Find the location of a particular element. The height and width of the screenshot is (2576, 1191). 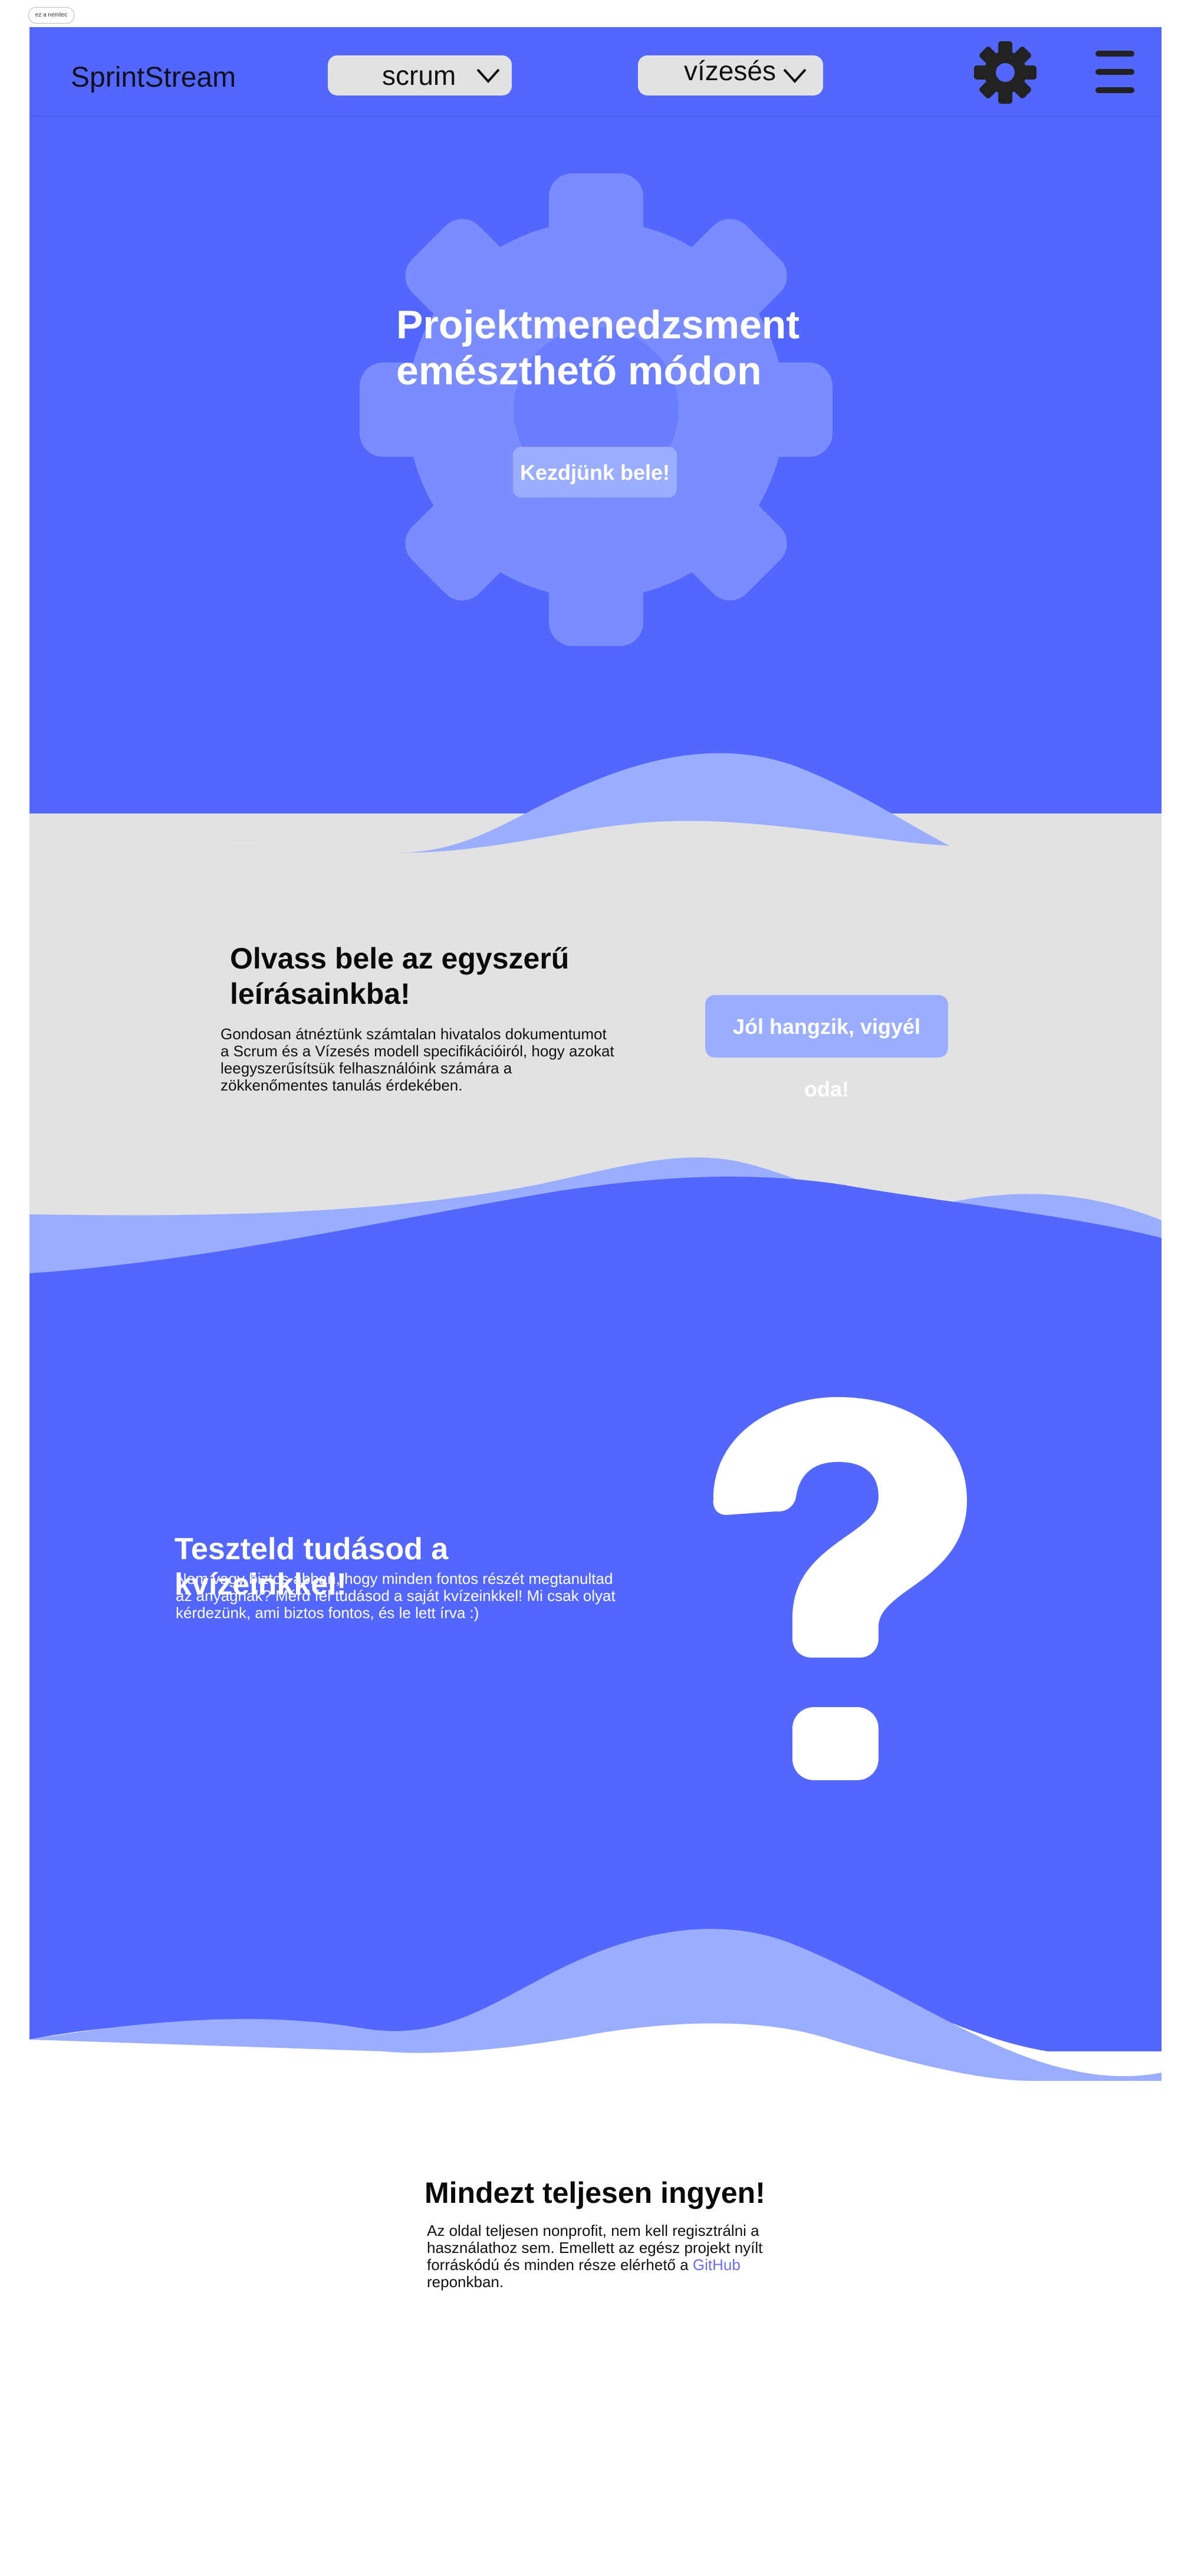

hero-title-line-1: Projektmenedzsment is located at coordinates (598, 324).